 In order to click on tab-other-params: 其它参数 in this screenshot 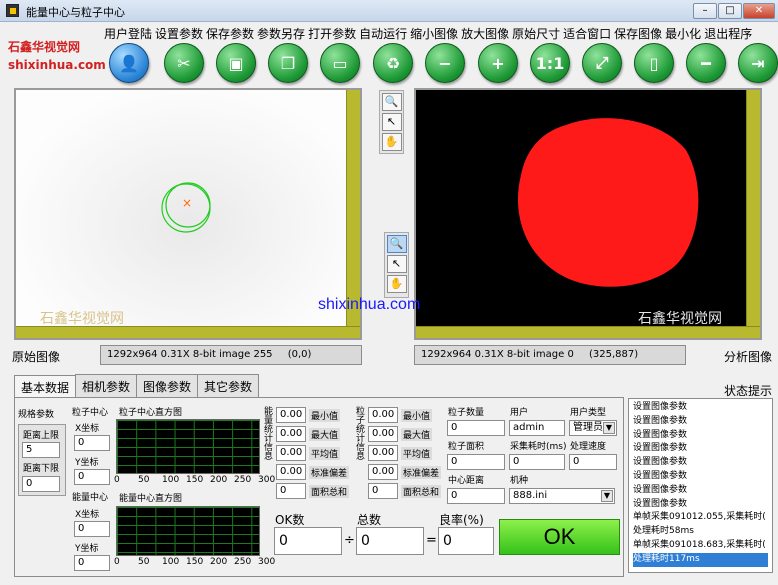, I will do `click(228, 386)`.